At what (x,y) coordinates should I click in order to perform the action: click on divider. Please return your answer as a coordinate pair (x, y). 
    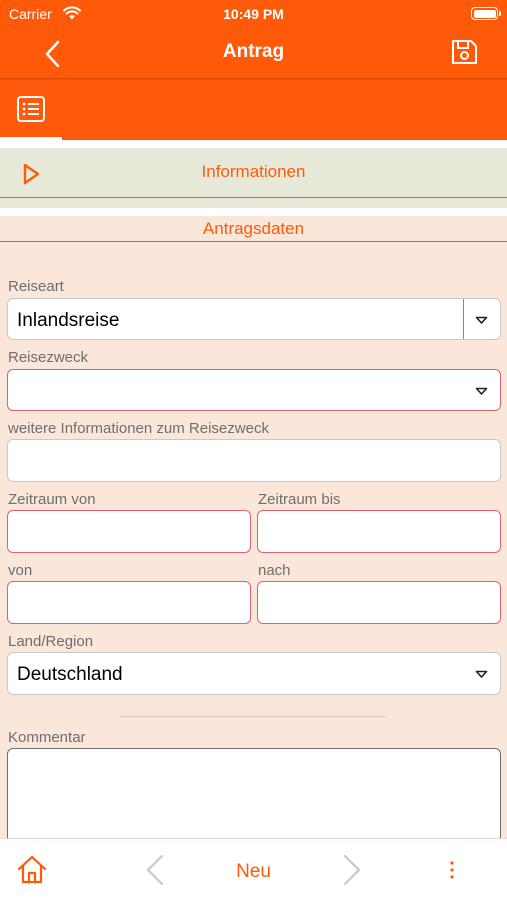
    Looking at the image, I should click on (253, 716).